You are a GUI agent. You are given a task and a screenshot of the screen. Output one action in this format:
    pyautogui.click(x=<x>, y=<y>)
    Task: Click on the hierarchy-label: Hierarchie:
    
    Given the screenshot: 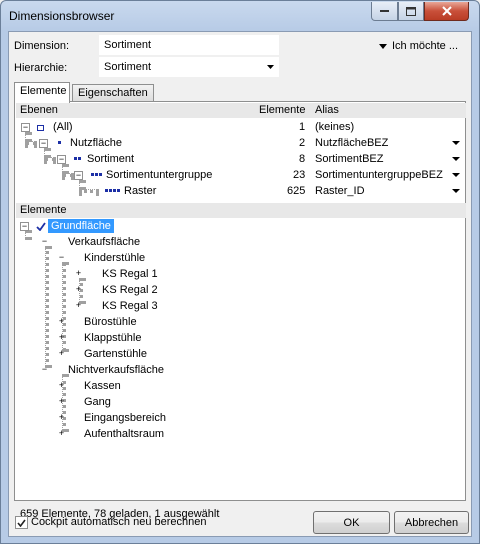 What is the action you would take?
    pyautogui.click(x=41, y=68)
    